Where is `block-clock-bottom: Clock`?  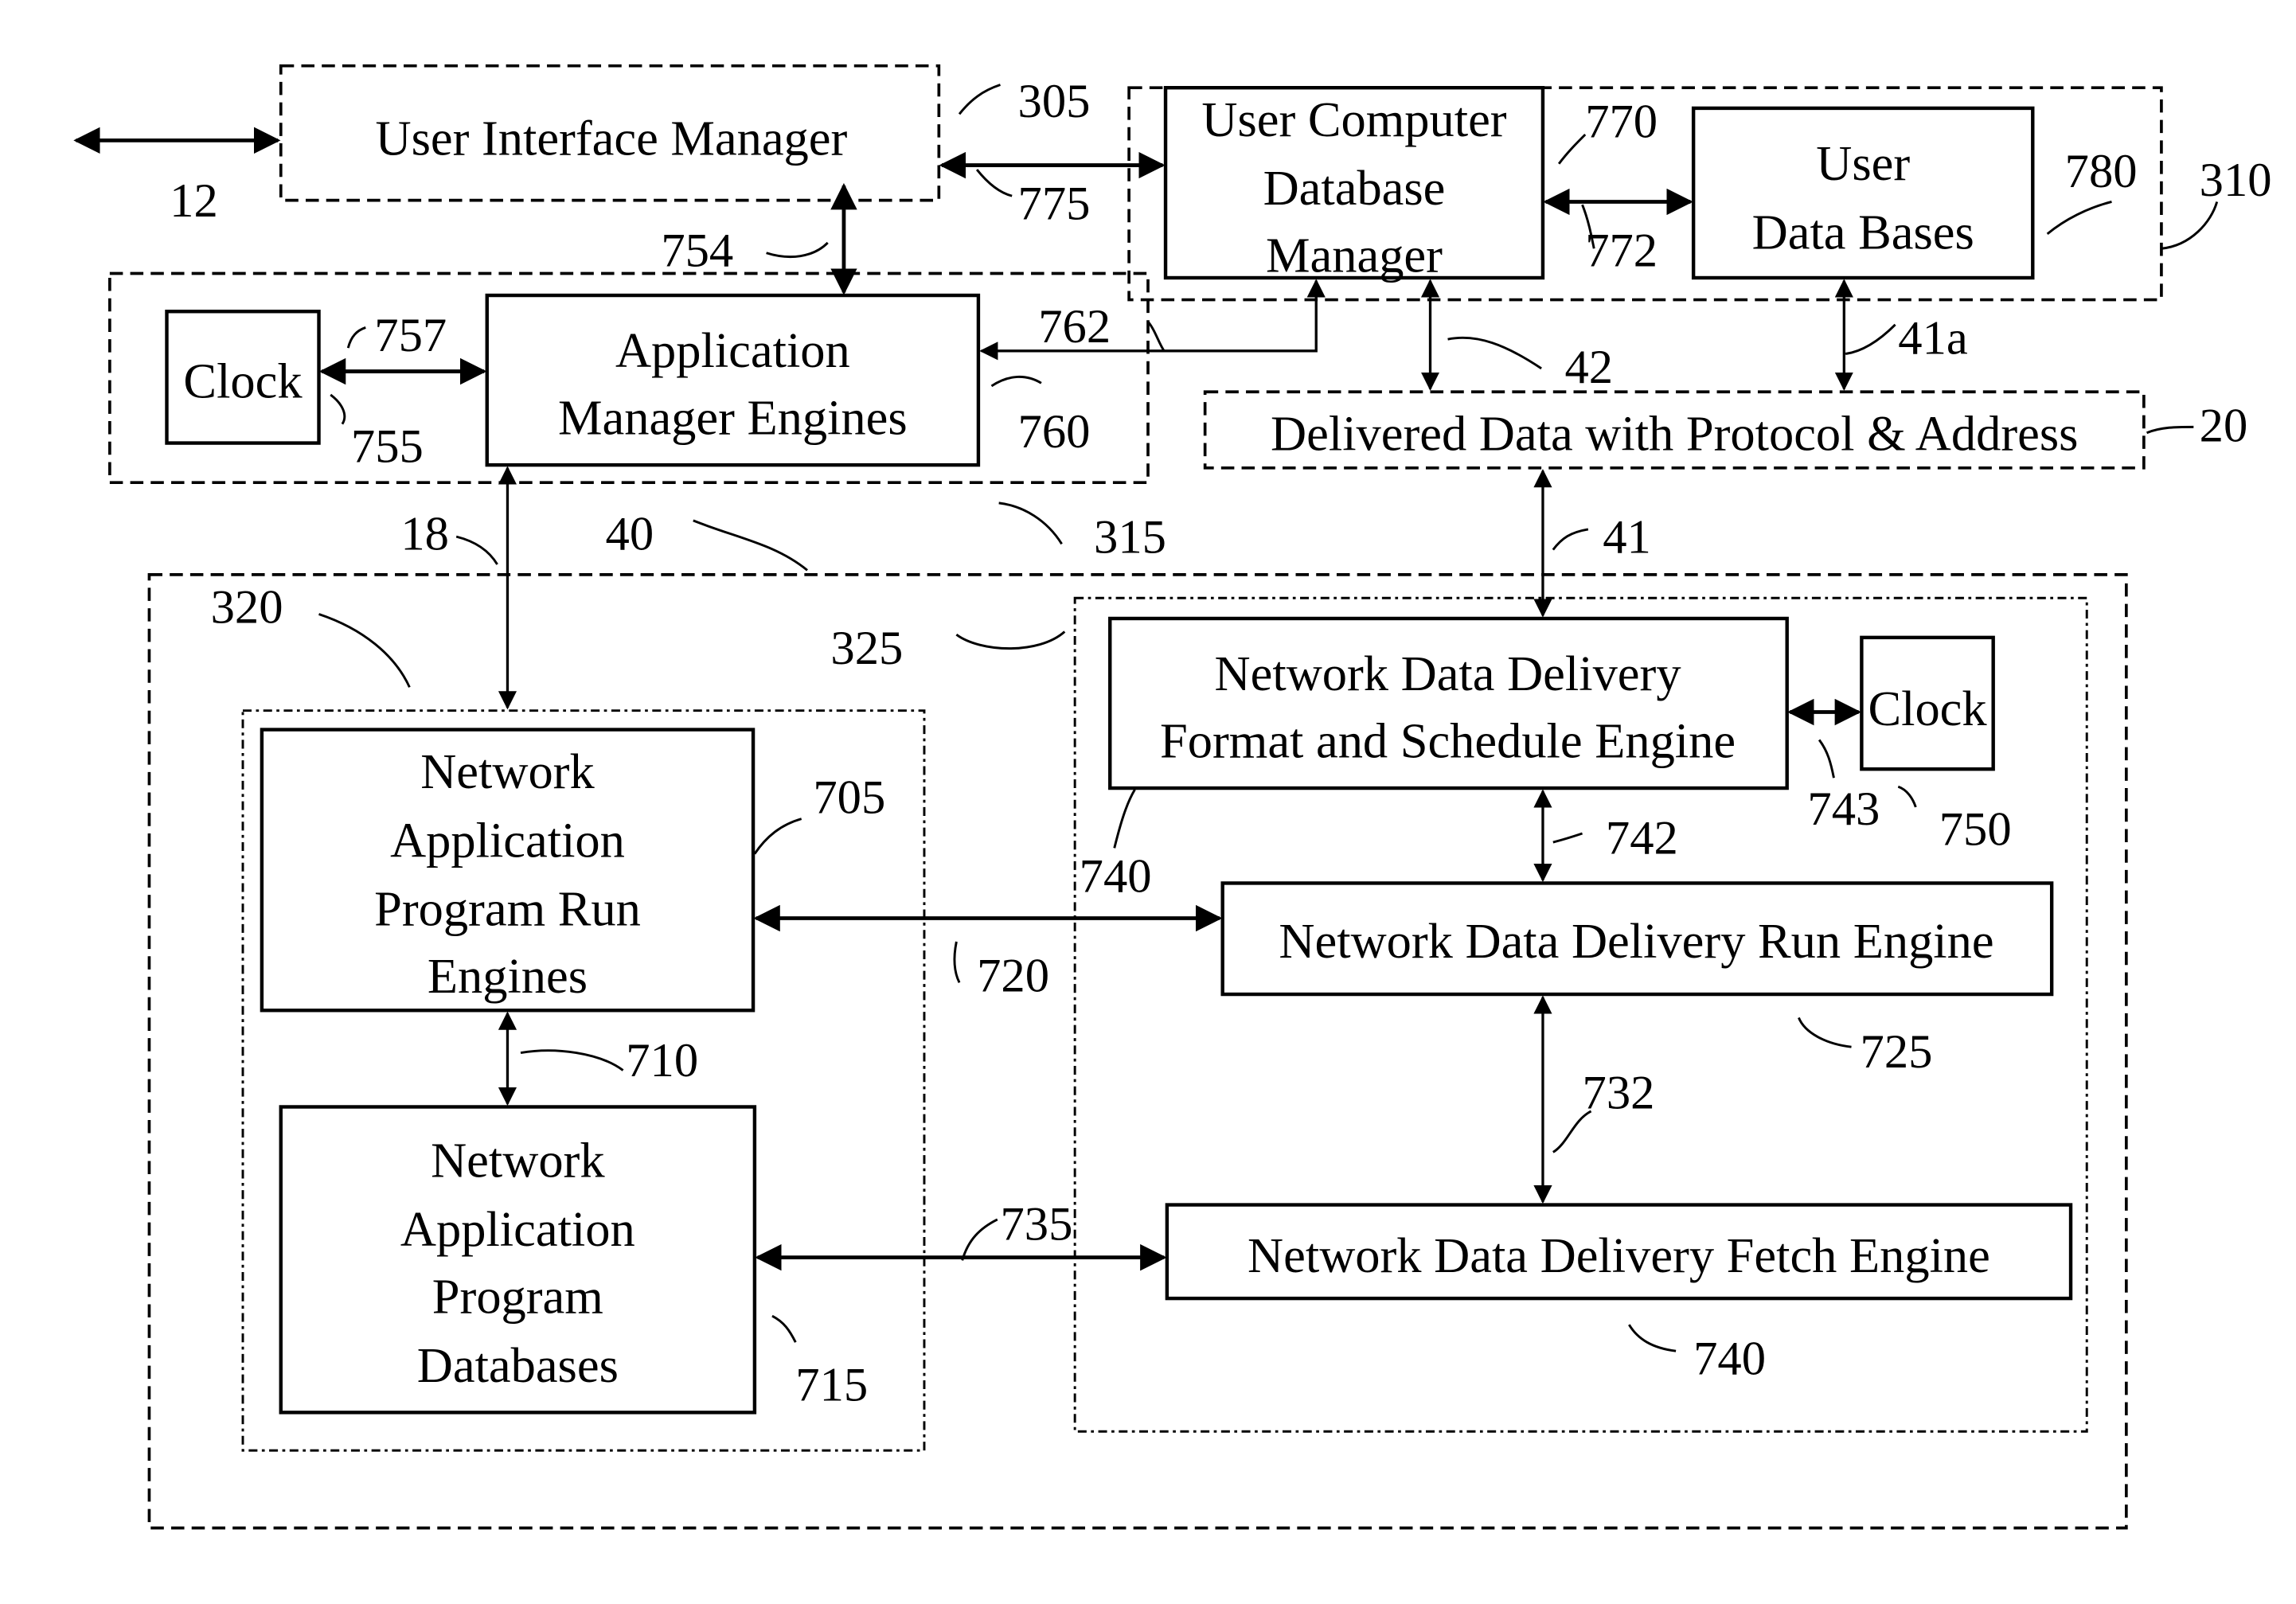
block-clock-bottom: Clock is located at coordinates (1927, 703).